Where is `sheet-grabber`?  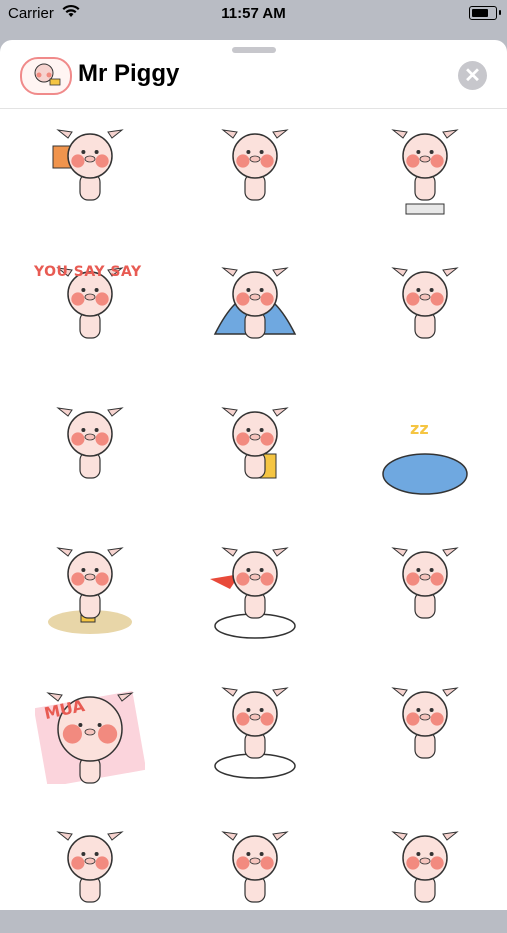 sheet-grabber is located at coordinates (254, 50).